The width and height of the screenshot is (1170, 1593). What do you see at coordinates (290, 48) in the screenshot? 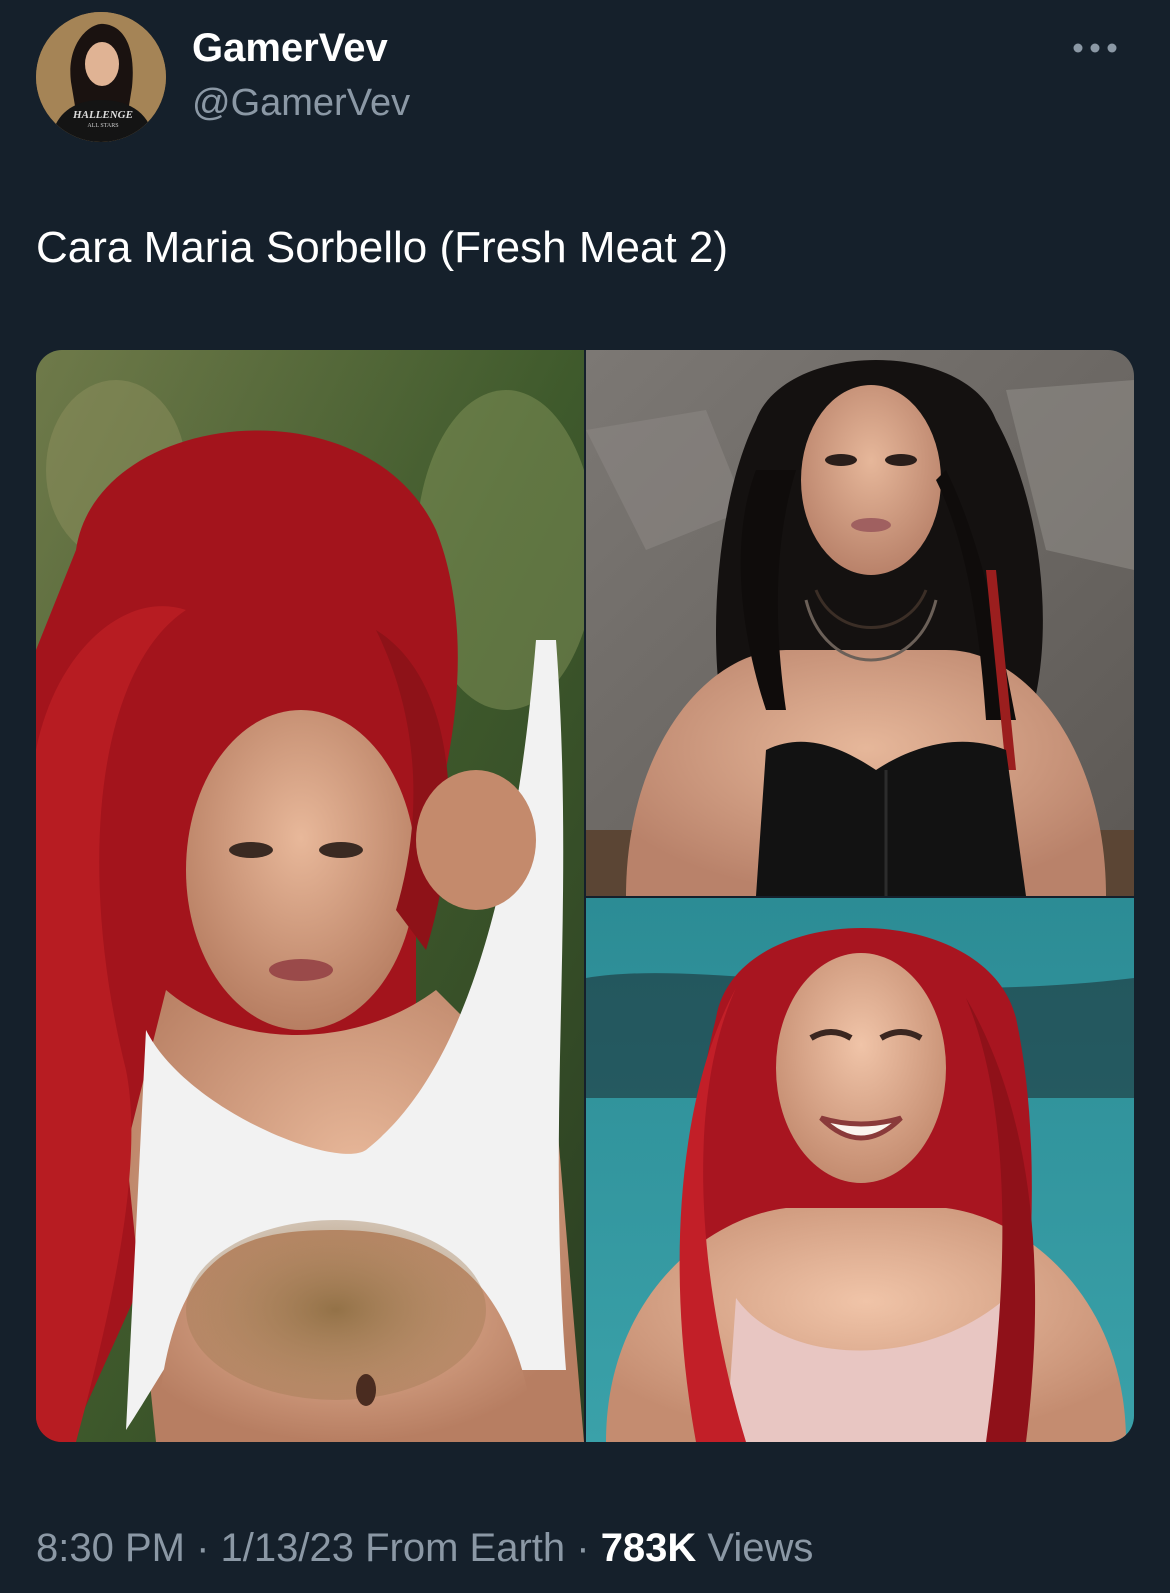
I see `display-name: GamerVev` at bounding box center [290, 48].